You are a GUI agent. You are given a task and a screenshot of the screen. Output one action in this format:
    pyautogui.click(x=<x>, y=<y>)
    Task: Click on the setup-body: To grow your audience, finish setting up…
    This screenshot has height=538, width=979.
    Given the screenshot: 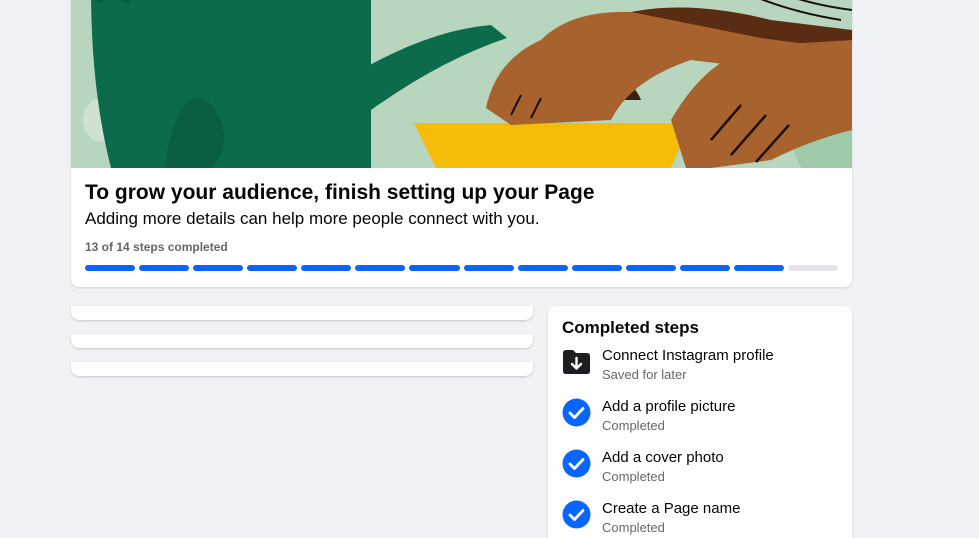 What is the action you would take?
    pyautogui.click(x=462, y=225)
    